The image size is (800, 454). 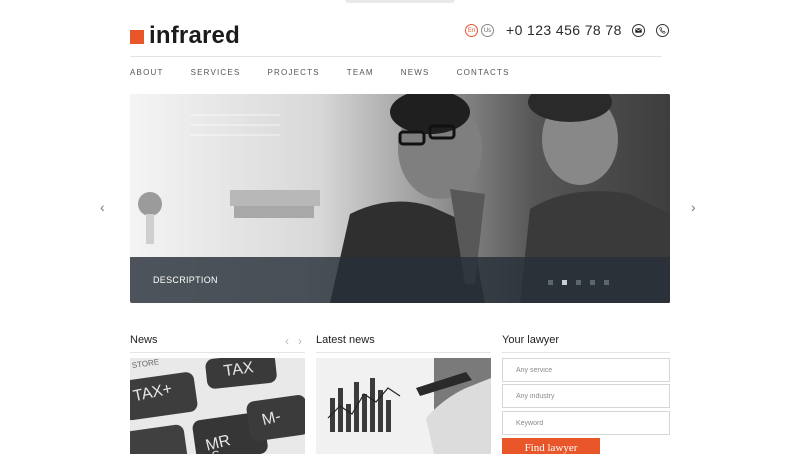 What do you see at coordinates (403, 352) in the screenshot?
I see `latest-news-divider` at bounding box center [403, 352].